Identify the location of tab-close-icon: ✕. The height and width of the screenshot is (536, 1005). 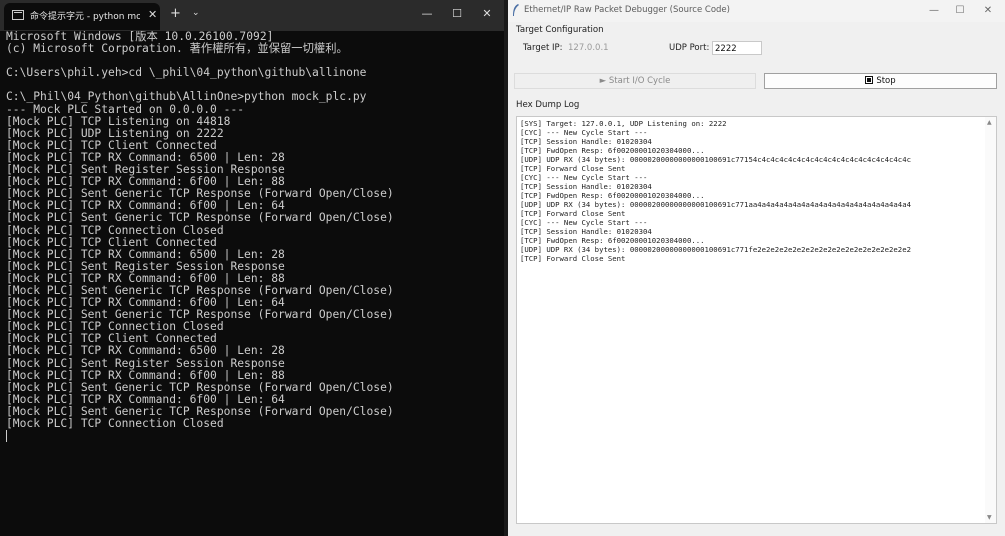
(152, 14).